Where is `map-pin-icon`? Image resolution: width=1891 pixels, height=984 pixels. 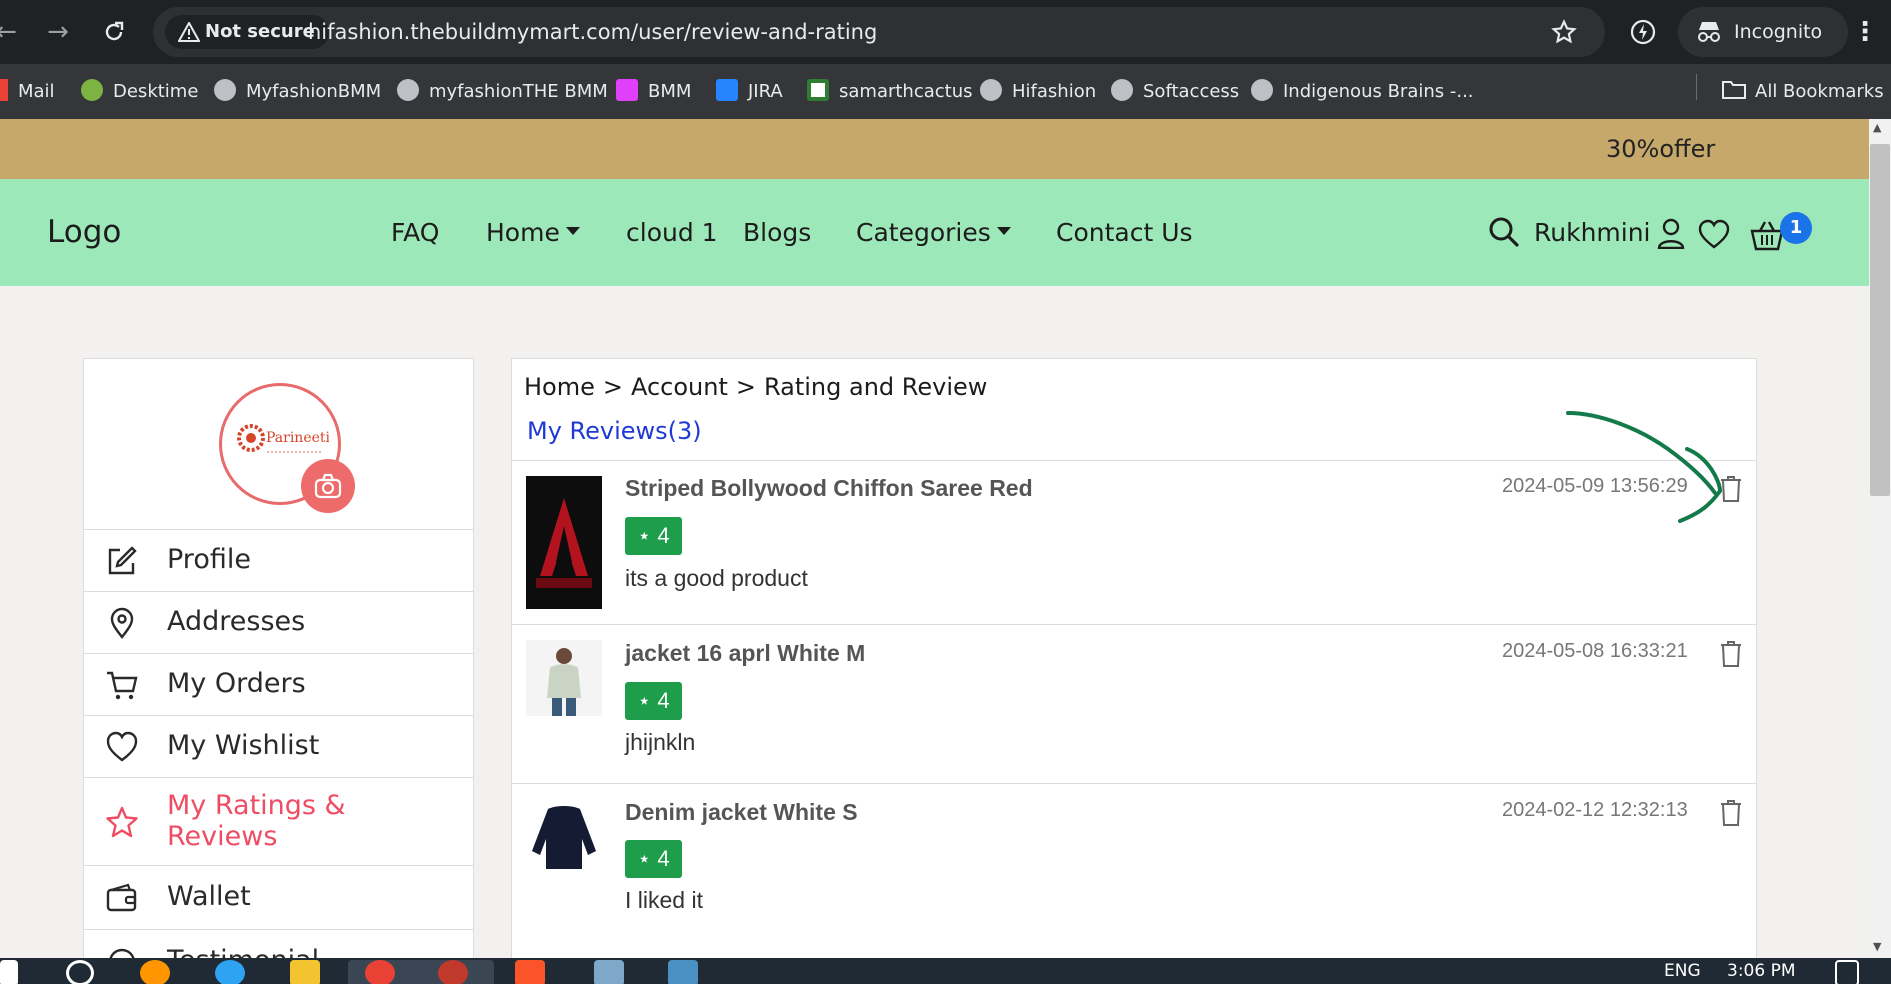 map-pin-icon is located at coordinates (122, 623).